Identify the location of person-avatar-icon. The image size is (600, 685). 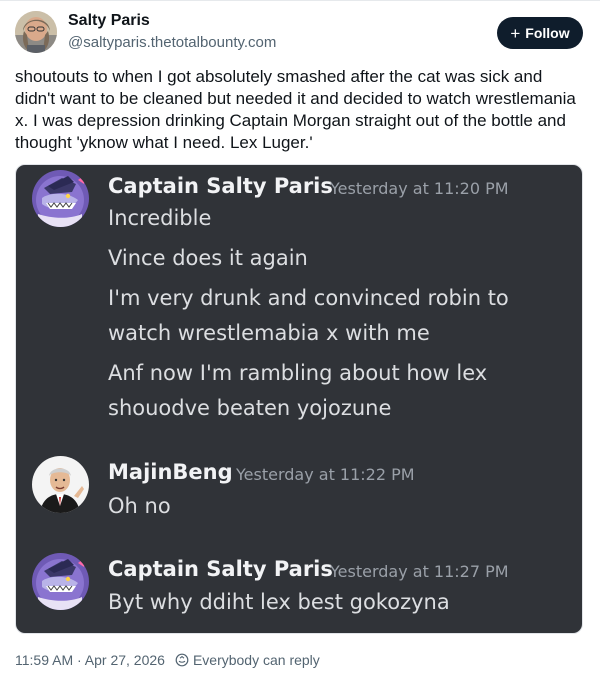
(60, 484).